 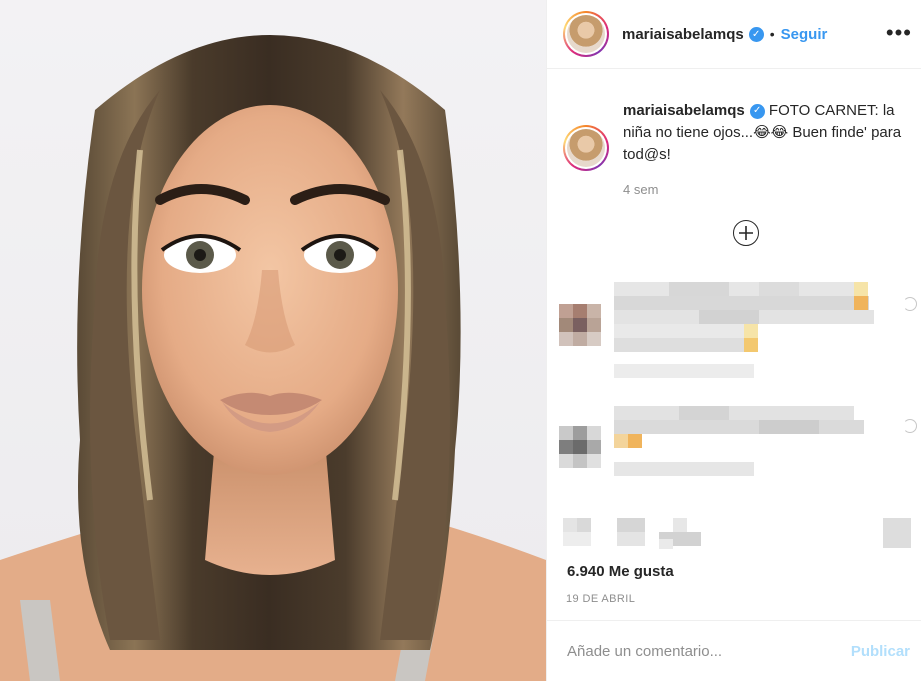 What do you see at coordinates (631, 525) in the screenshot?
I see `comment-icon` at bounding box center [631, 525].